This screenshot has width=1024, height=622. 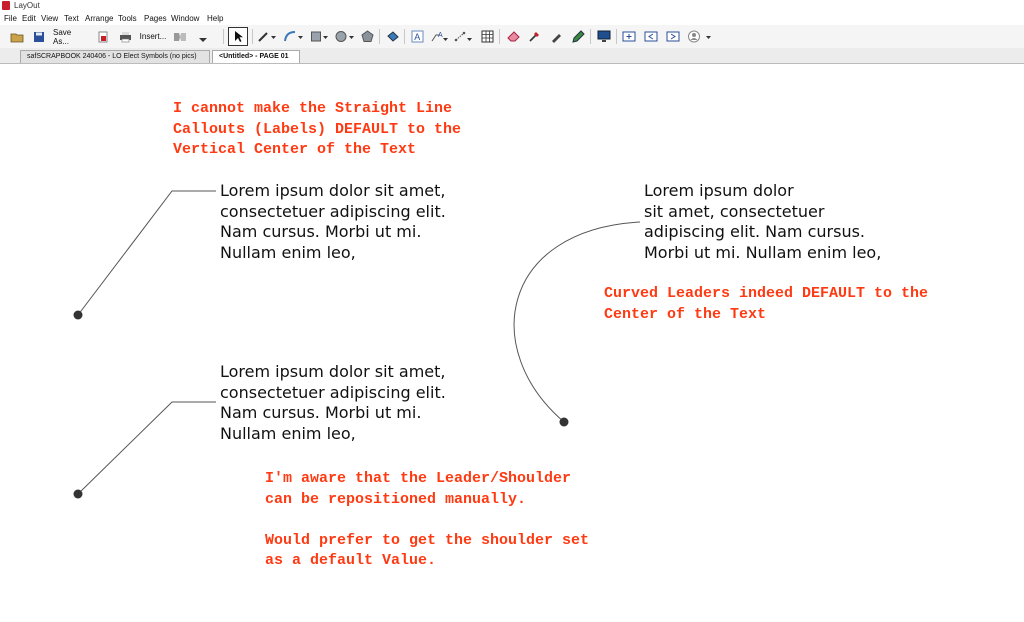 What do you see at coordinates (577, 322) in the screenshot?
I see `curved-leader` at bounding box center [577, 322].